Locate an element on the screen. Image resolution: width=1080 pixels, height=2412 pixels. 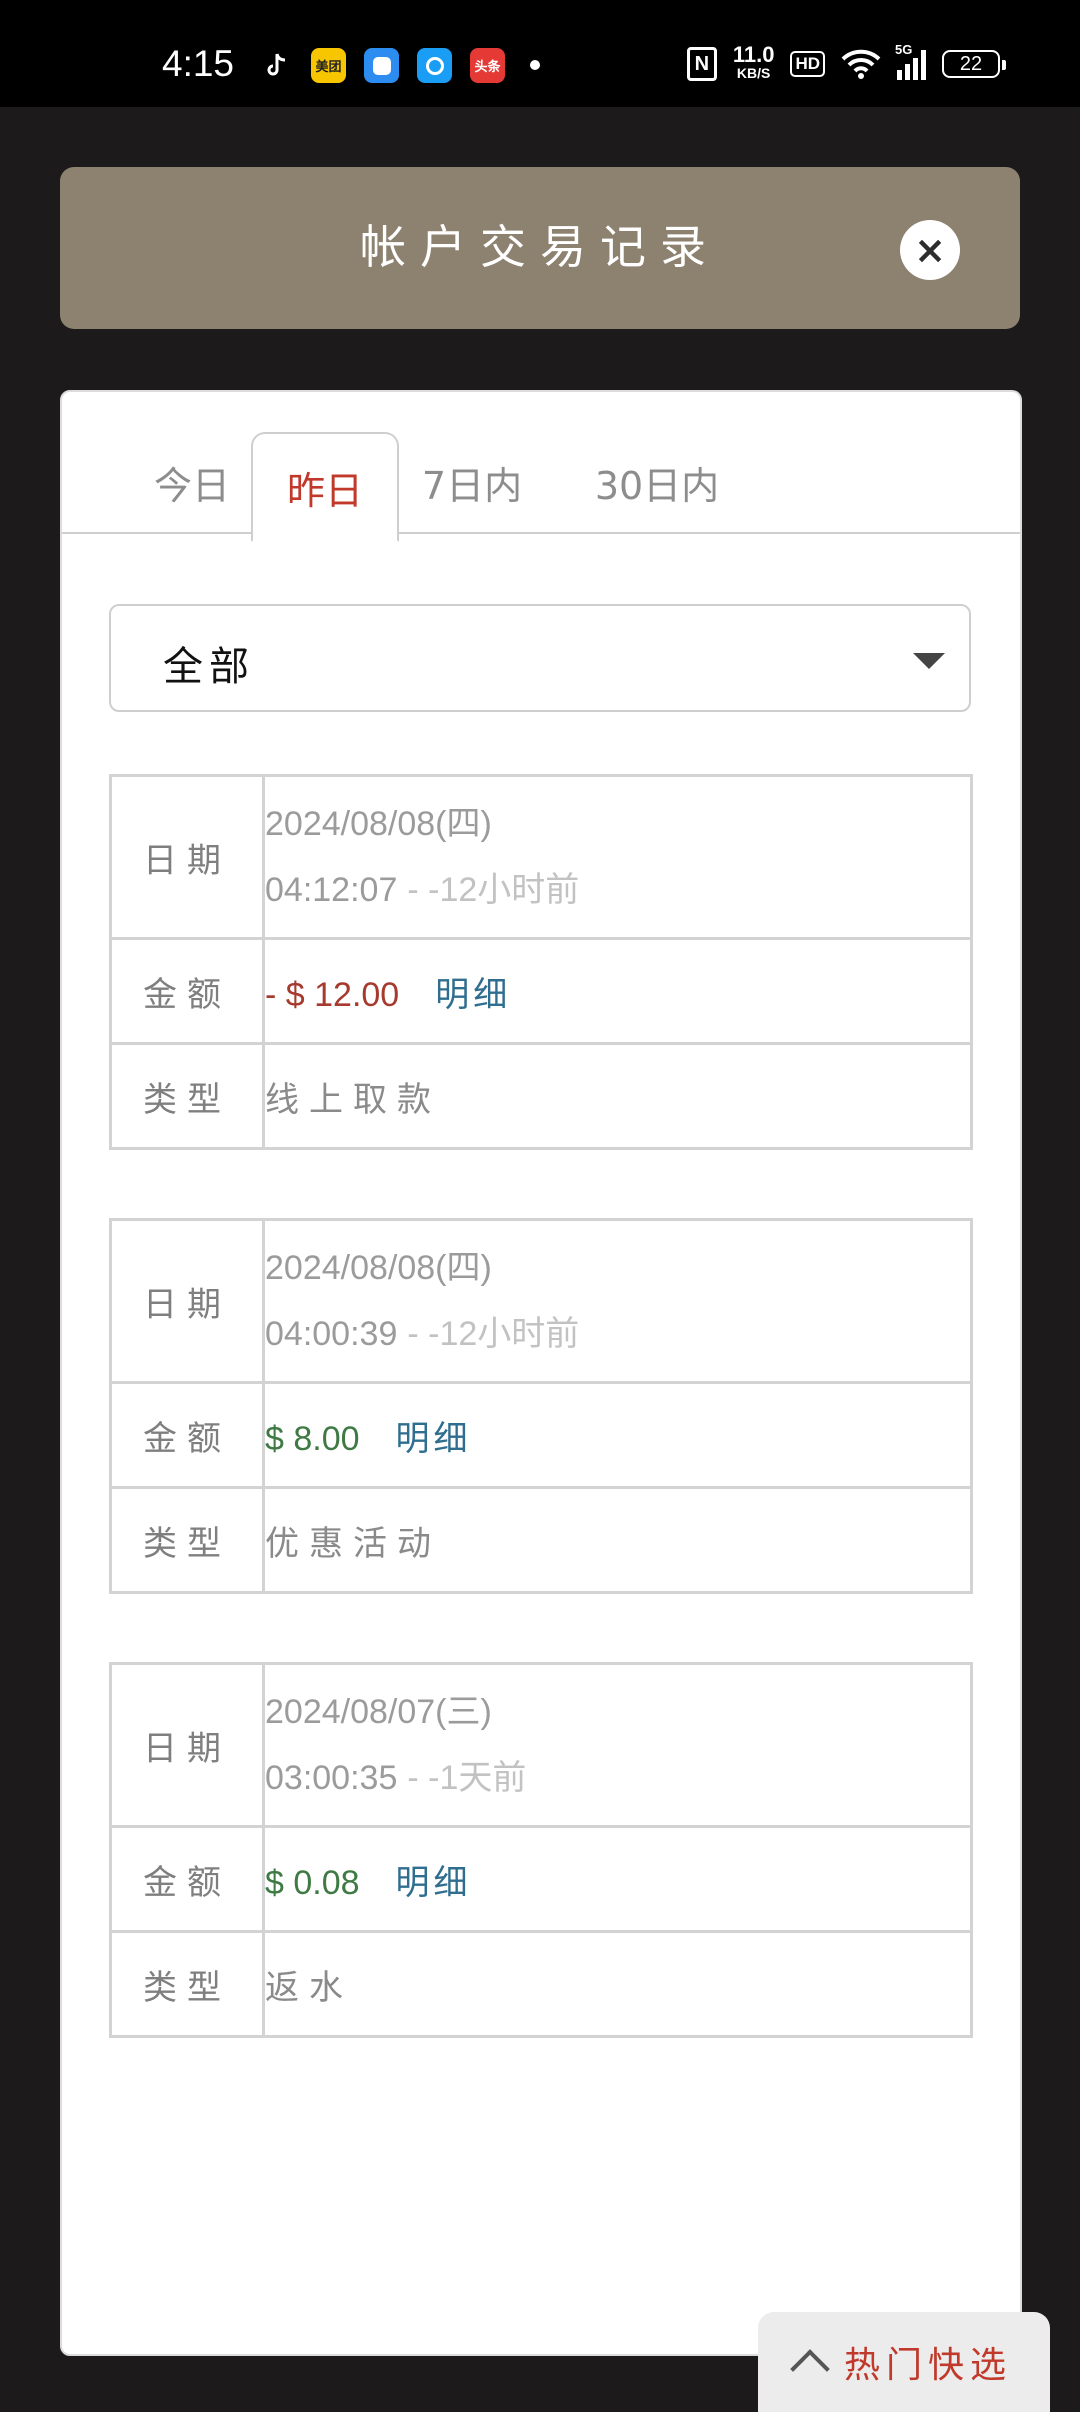
network-type: 5G is located at coordinates (904, 49).